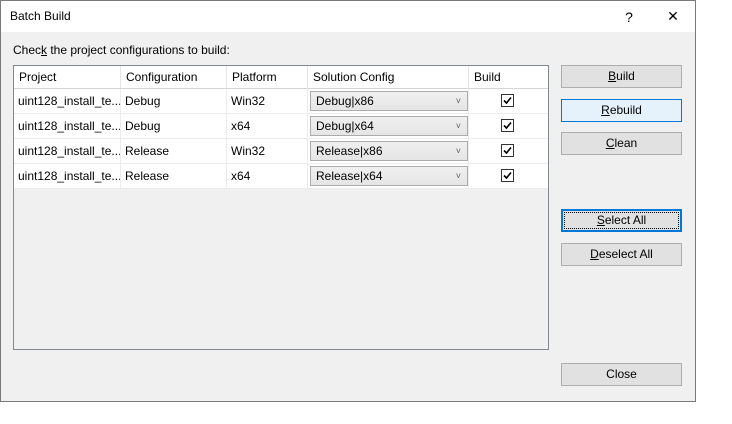  What do you see at coordinates (349, 176) in the screenshot?
I see `solution-config-value: Release|x64` at bounding box center [349, 176].